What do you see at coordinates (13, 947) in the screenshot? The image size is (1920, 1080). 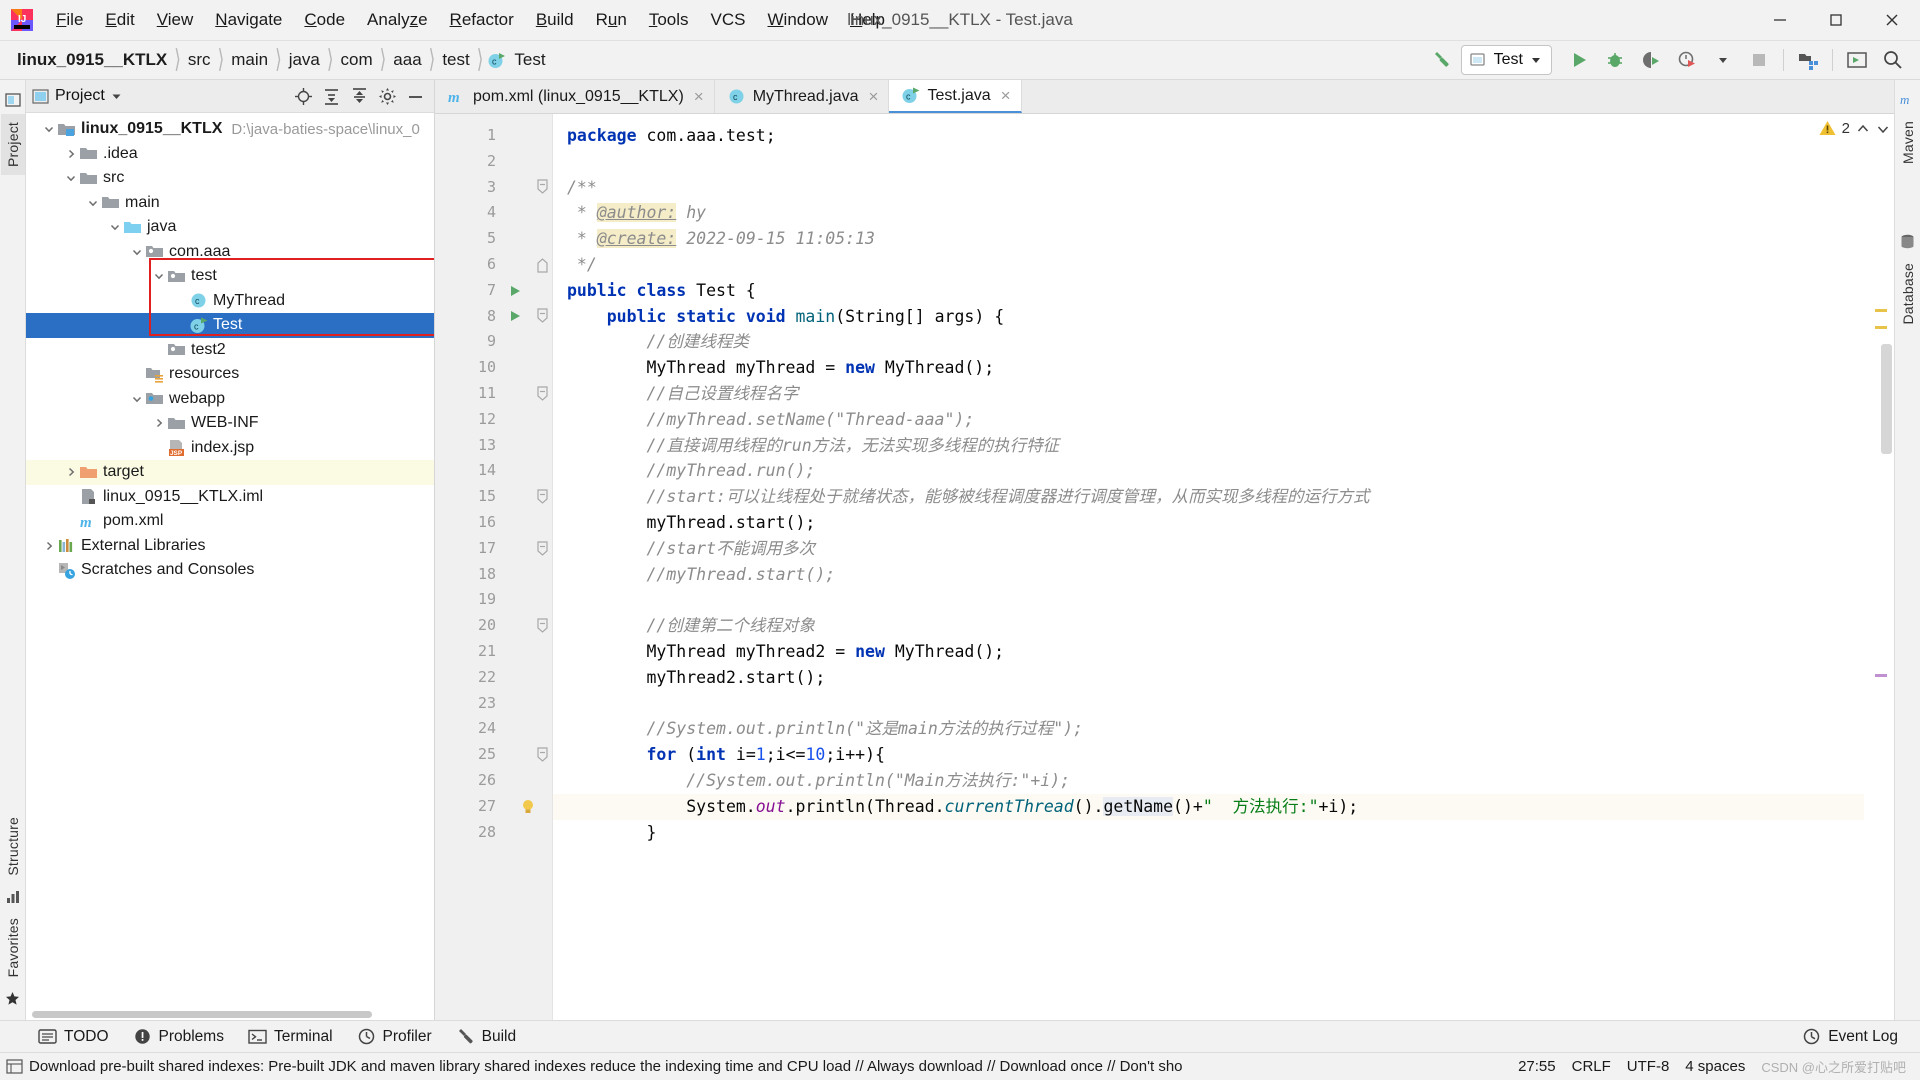 I see `sidebar-item-favorites: Favorites` at bounding box center [13, 947].